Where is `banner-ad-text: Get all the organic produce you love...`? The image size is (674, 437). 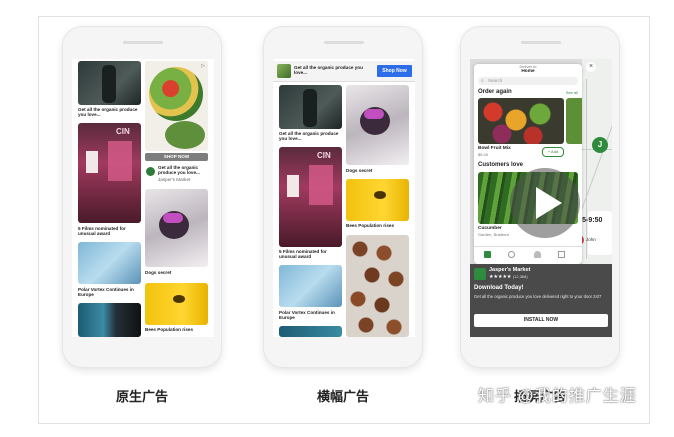 banner-ad-text: Get all the organic produce you love... is located at coordinates (328, 70).